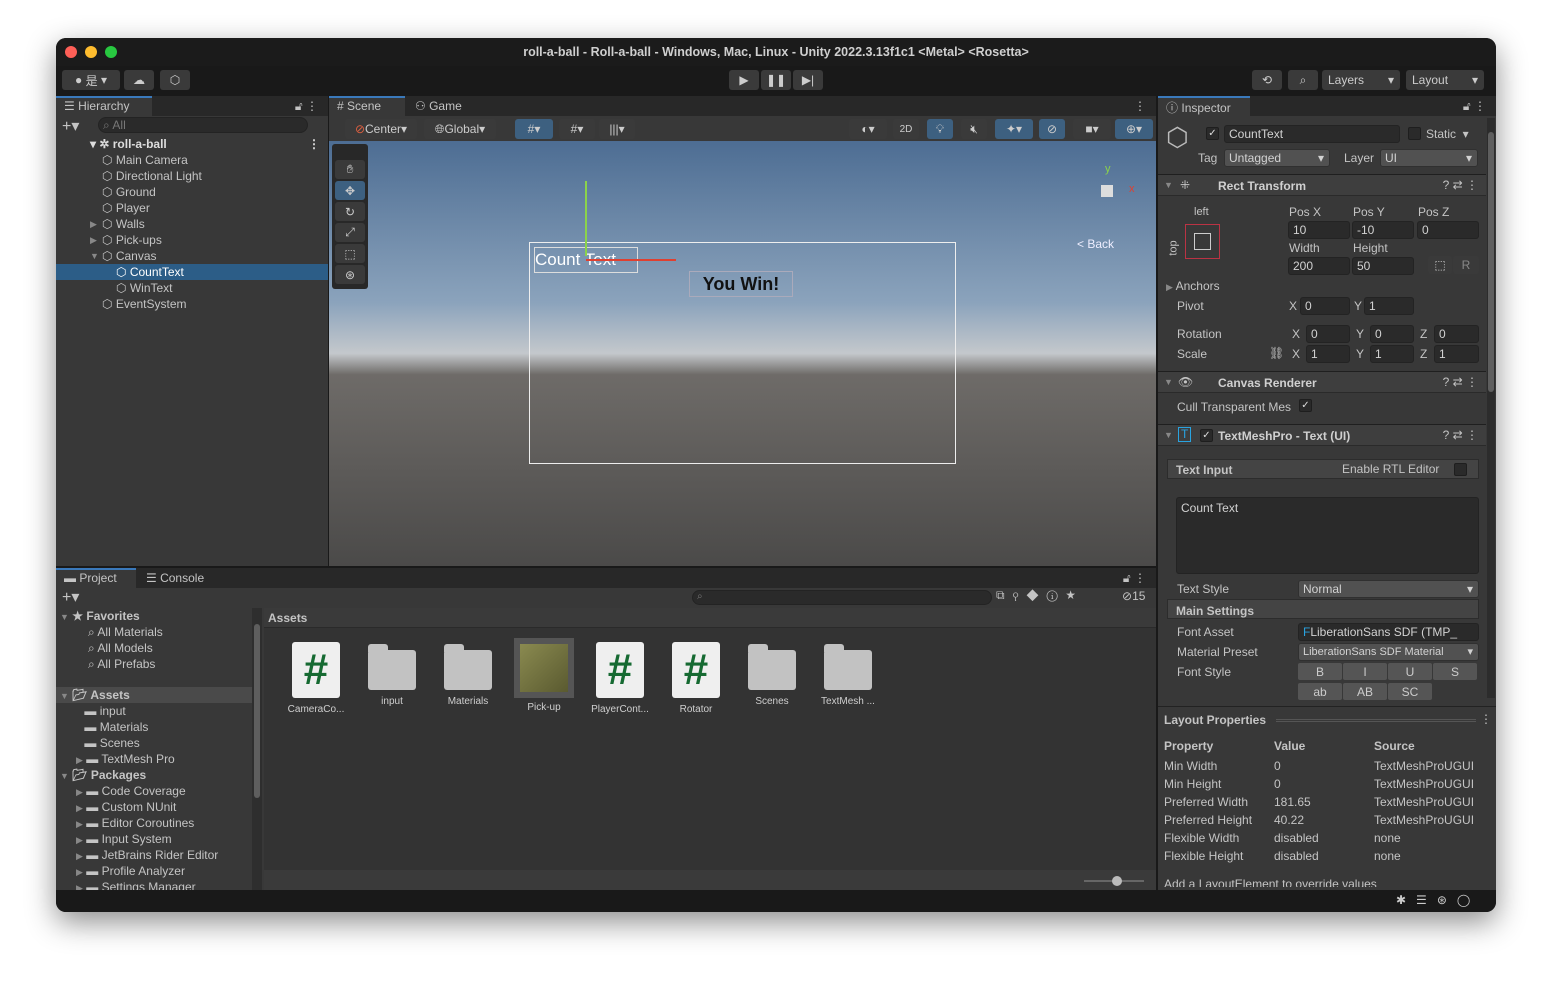  I want to click on font-style-b-button: B, so click(1320, 671).